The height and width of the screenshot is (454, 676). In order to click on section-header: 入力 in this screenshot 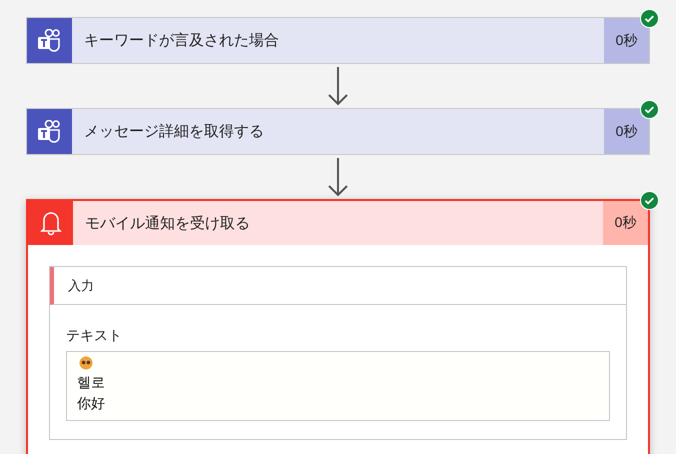, I will do `click(338, 286)`.